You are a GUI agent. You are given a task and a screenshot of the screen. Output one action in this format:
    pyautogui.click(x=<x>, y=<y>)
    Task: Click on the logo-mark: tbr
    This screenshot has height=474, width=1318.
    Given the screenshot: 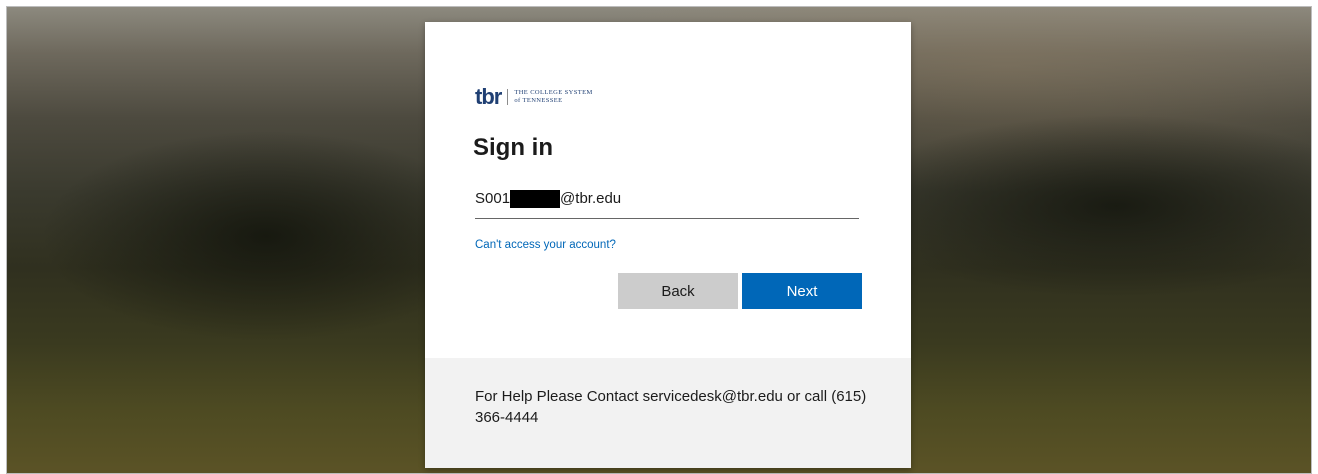 What is the action you would take?
    pyautogui.click(x=488, y=96)
    